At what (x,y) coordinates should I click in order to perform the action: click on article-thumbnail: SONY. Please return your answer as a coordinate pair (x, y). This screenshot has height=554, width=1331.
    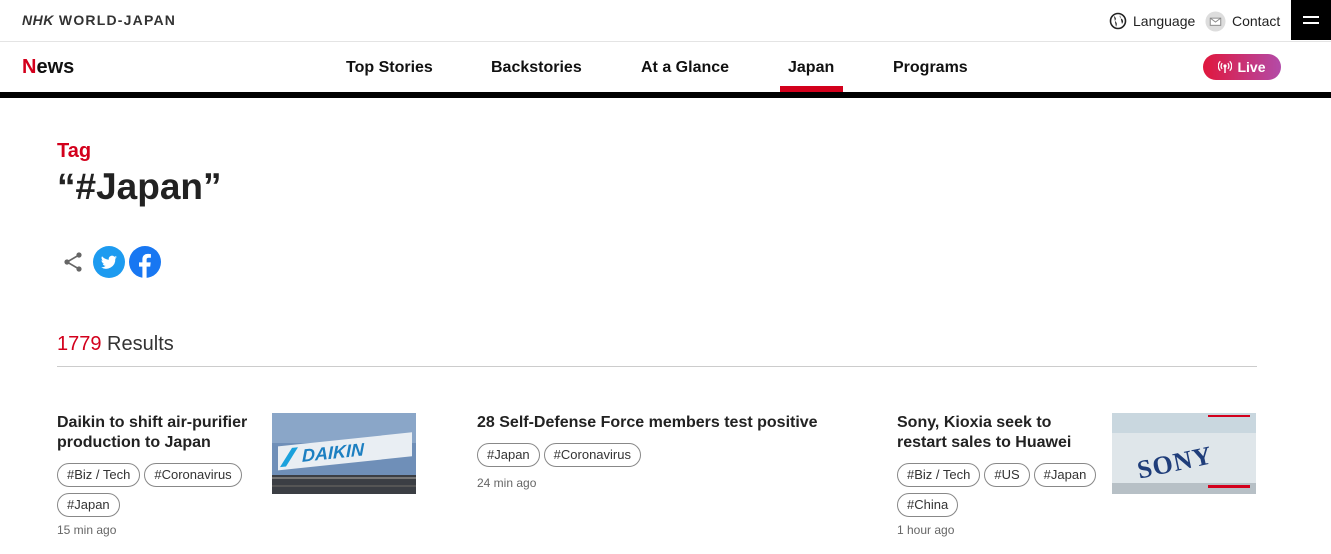
    Looking at the image, I should click on (1184, 453).